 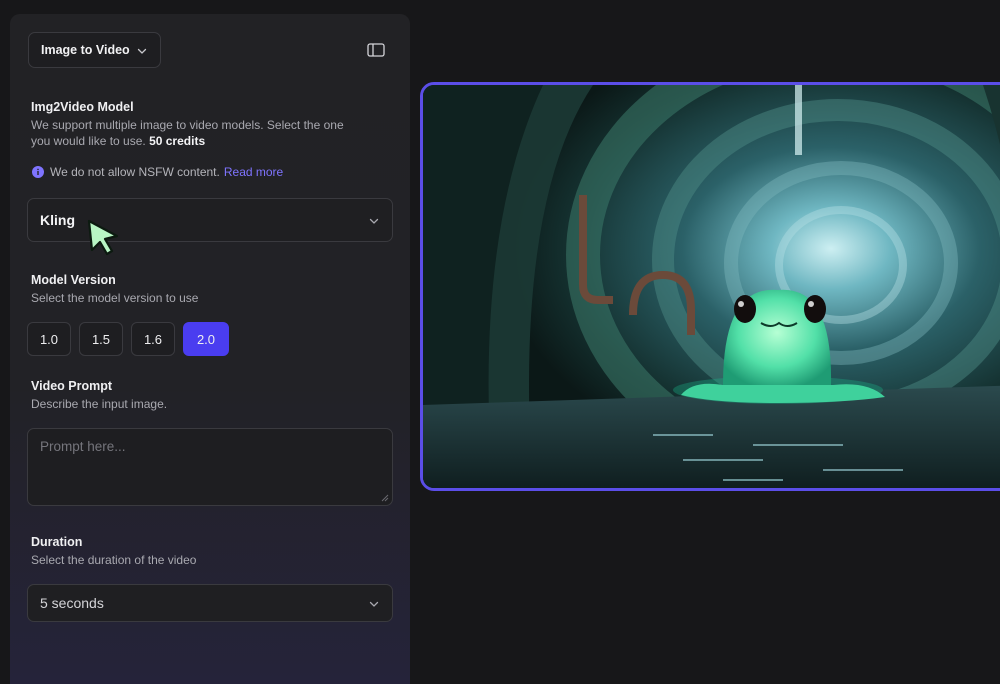 I want to click on version-section-desc: Select the model version to use, so click(x=115, y=298).